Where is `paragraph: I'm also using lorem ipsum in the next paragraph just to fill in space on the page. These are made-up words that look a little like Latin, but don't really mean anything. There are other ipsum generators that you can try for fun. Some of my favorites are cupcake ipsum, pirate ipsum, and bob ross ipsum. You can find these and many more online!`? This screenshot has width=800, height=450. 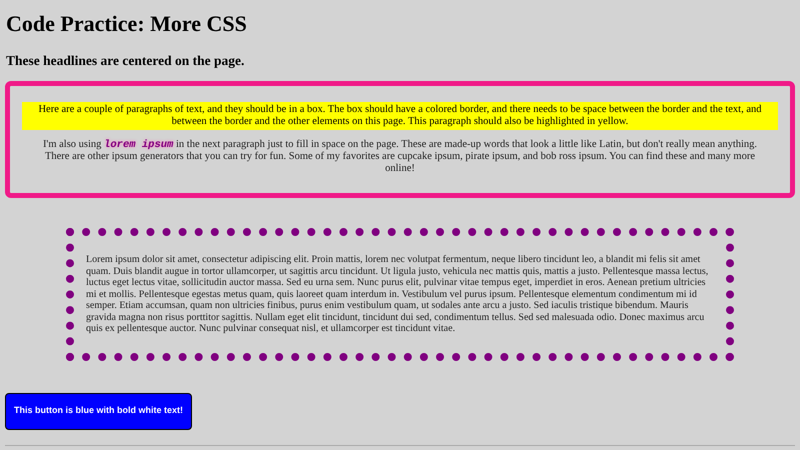
paragraph: I'm also using lorem ipsum in the next paragraph just to fill in space on the page. These are made-up words that look a little like Latin, but don't really mean anything. There are other ipsum generators that you can try for fun. Some of my favorites are cupcake ipsum, pirate ipsum, and bob ross ipsum. You can find these and many more online! is located at coordinates (400, 157).